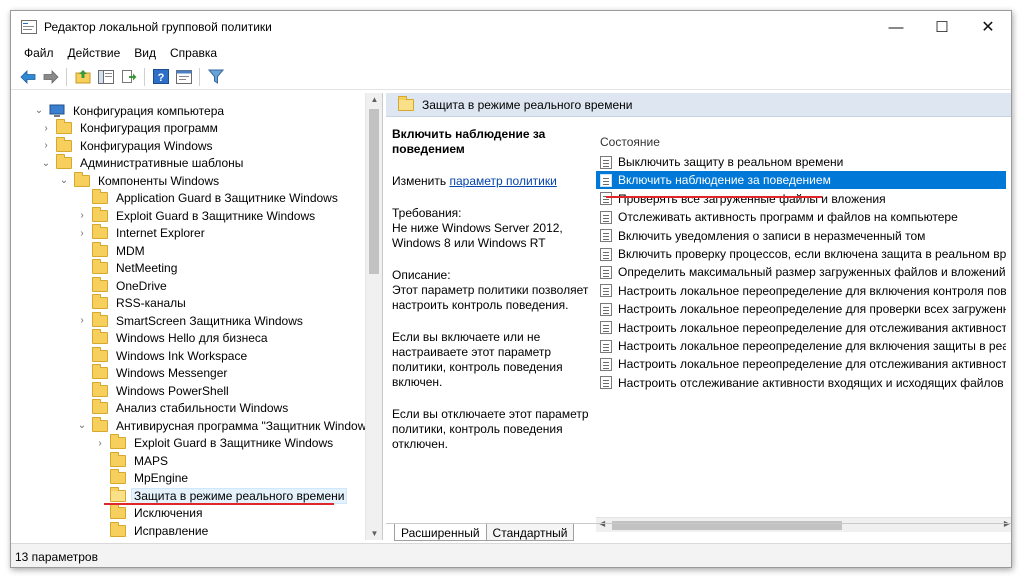  Describe the element at coordinates (130, 128) in the screenshot. I see `tree-node: › Конфигурация программ` at that location.